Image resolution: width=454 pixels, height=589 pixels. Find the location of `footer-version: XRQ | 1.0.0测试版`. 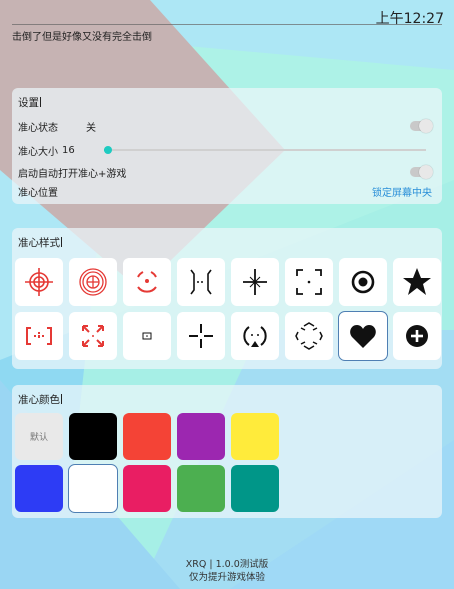

footer-version: XRQ | 1.0.0测试版 is located at coordinates (227, 564).